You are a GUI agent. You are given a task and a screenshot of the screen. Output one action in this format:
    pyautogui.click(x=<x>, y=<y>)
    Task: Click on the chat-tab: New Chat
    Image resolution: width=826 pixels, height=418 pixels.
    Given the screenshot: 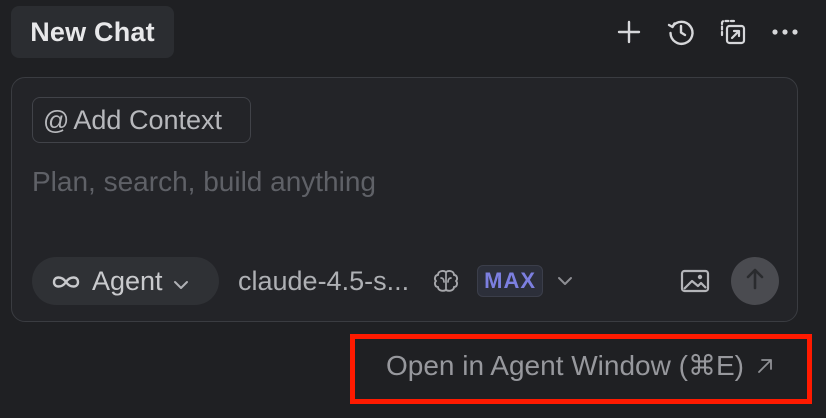 What is the action you would take?
    pyautogui.click(x=92, y=32)
    